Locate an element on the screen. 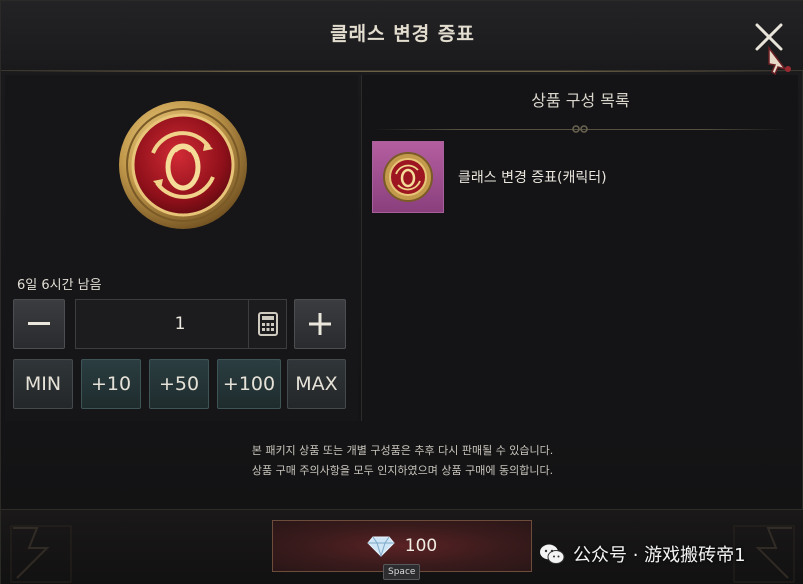 This screenshot has height=584, width=803. add-10-button: +10 is located at coordinates (111, 384).